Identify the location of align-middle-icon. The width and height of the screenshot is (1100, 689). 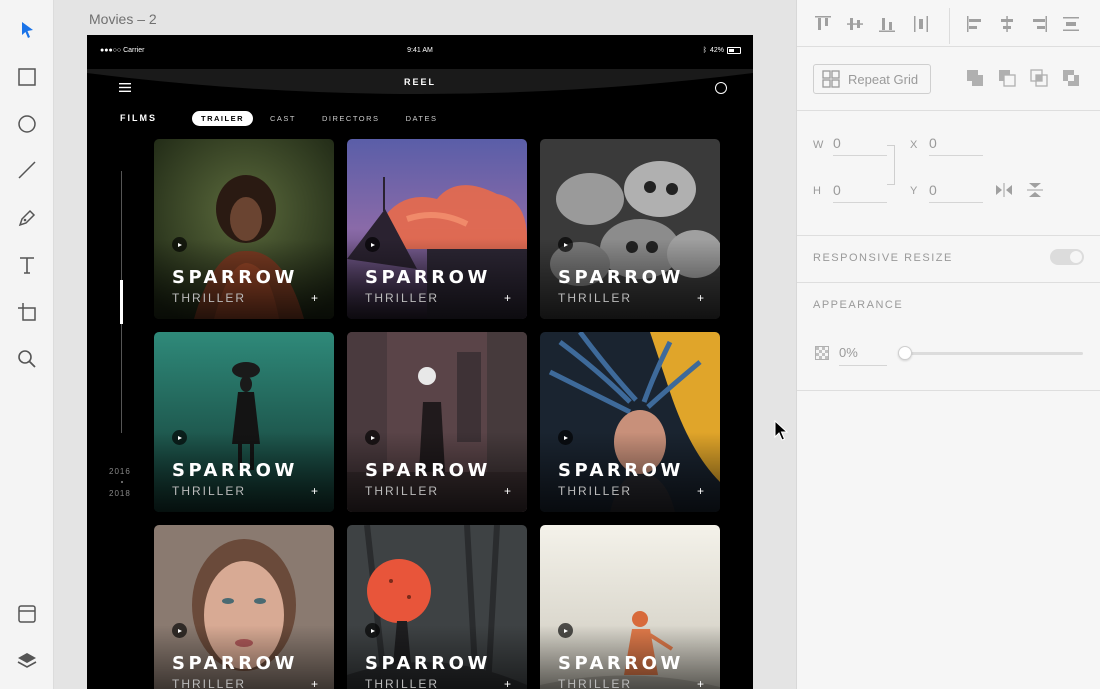
(855, 24).